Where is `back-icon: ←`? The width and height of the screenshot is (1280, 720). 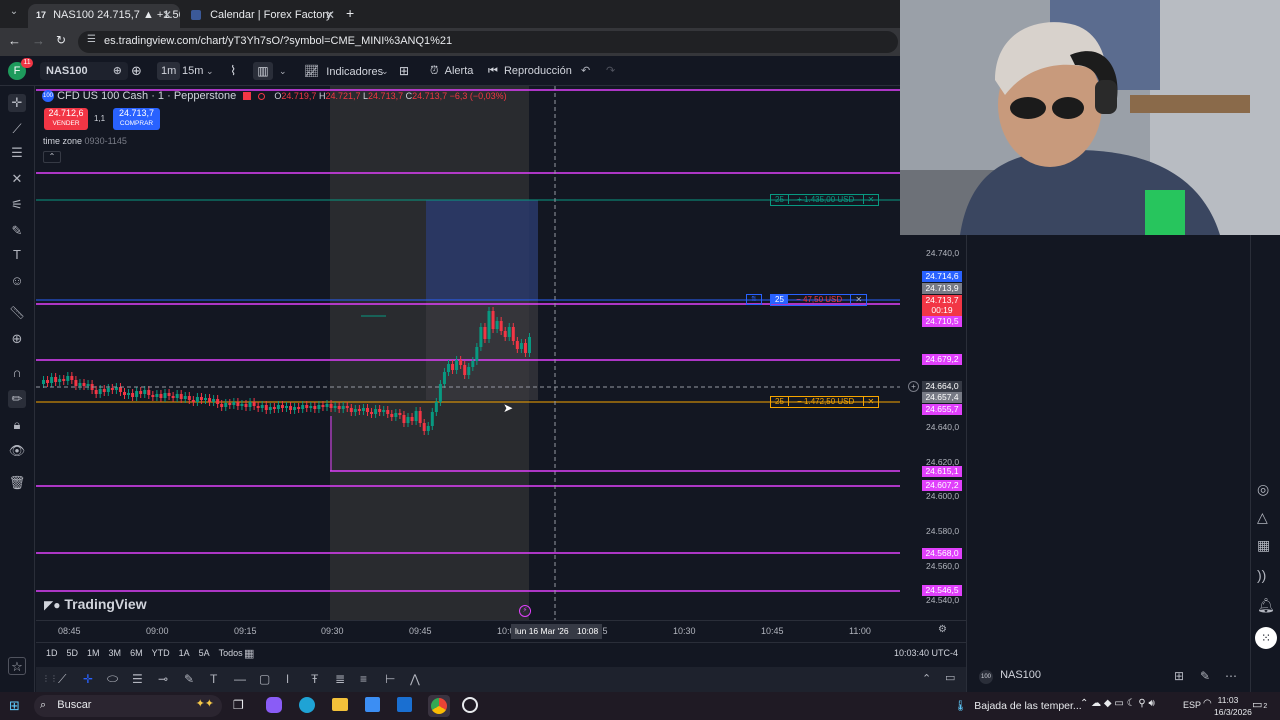 back-icon: ← is located at coordinates (14, 40).